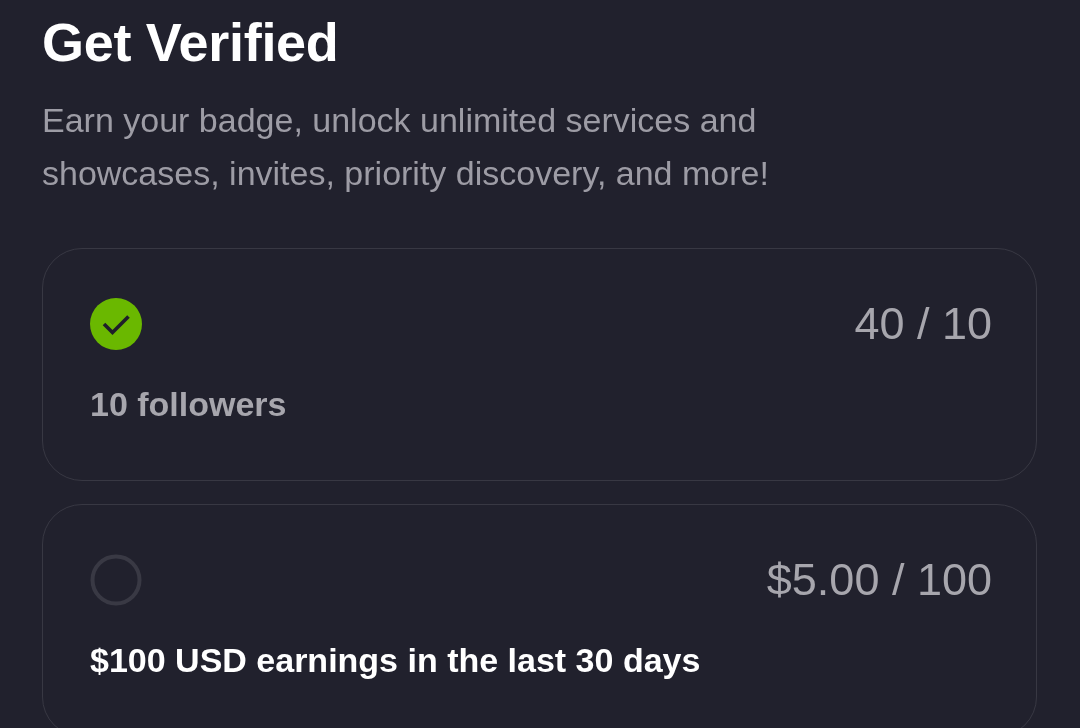 The width and height of the screenshot is (1080, 728). What do you see at coordinates (879, 580) in the screenshot?
I see `progress-text: $5.00 / 100` at bounding box center [879, 580].